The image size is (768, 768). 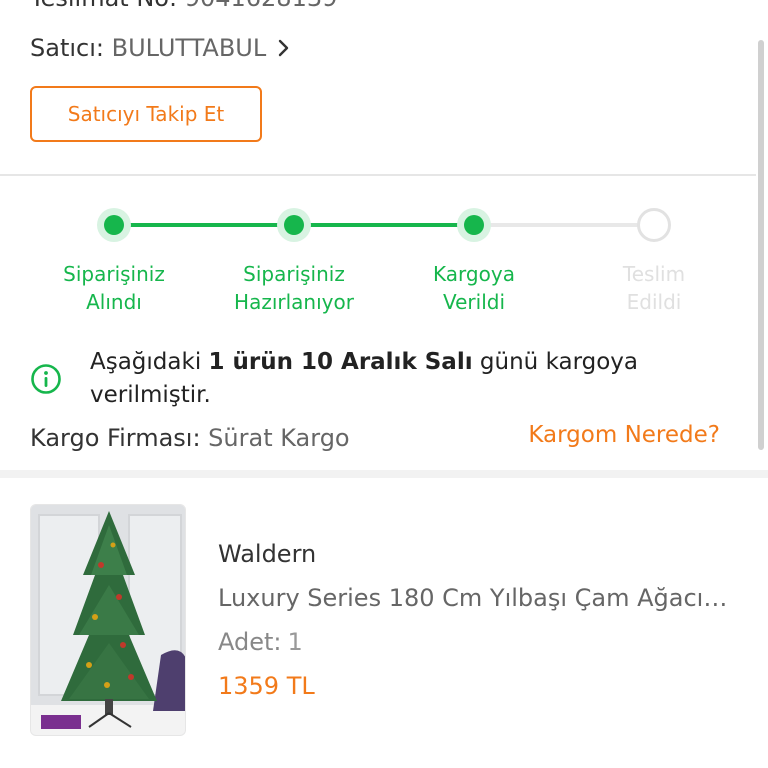 I want to click on step-label-preparing: Siparişiniz Hazırlanıyor, so click(x=294, y=288).